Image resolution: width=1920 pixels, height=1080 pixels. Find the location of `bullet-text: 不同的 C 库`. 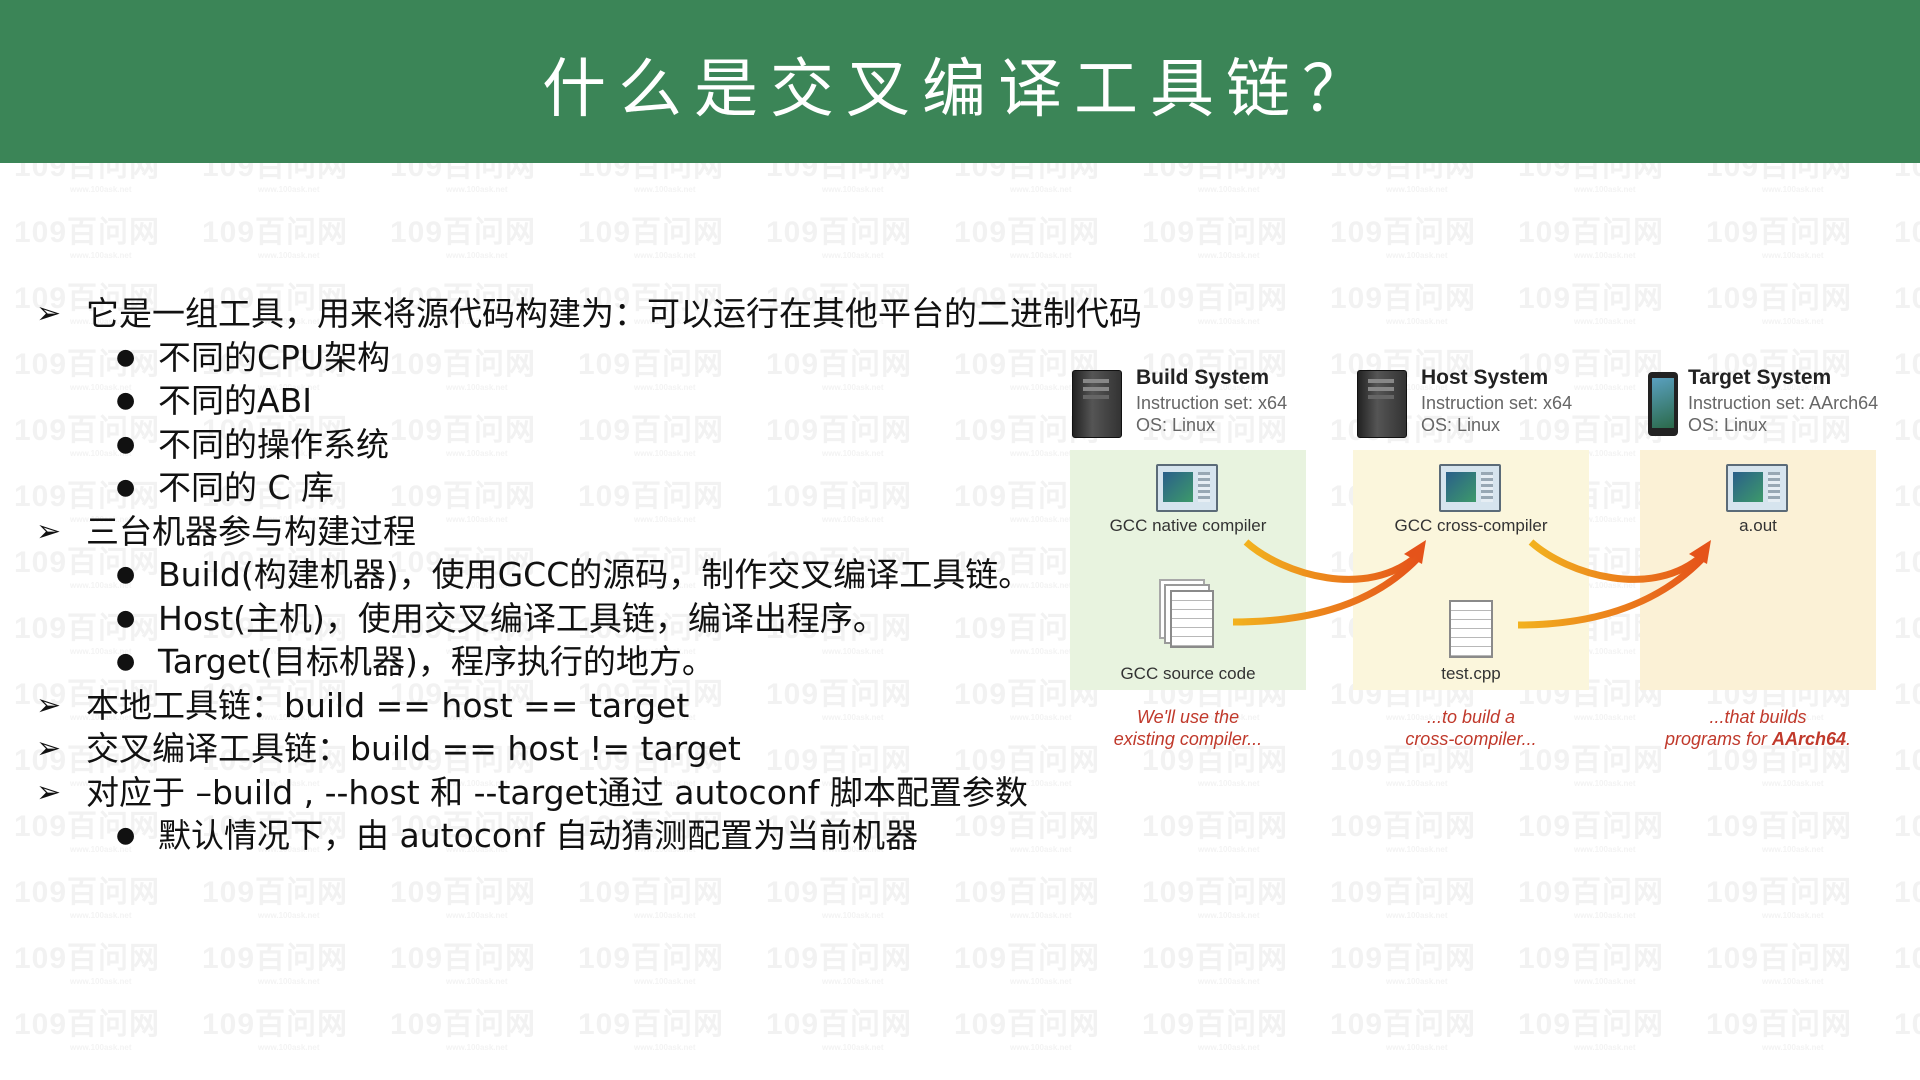

bullet-text: 不同的 C 库 is located at coordinates (246, 487).